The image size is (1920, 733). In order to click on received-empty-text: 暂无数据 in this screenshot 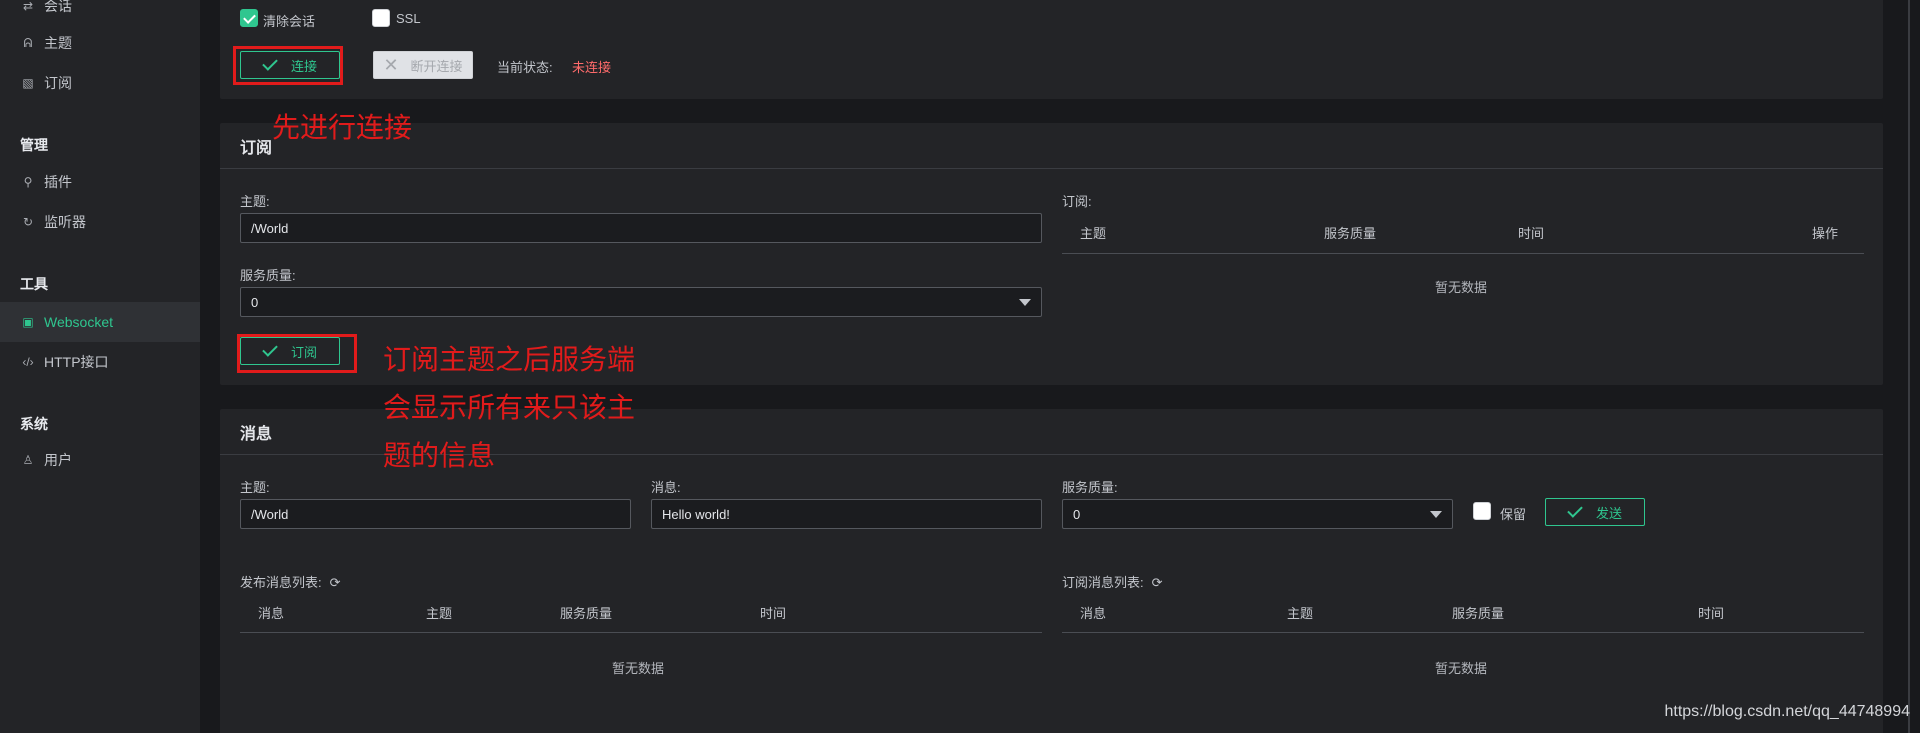, I will do `click(1461, 668)`.